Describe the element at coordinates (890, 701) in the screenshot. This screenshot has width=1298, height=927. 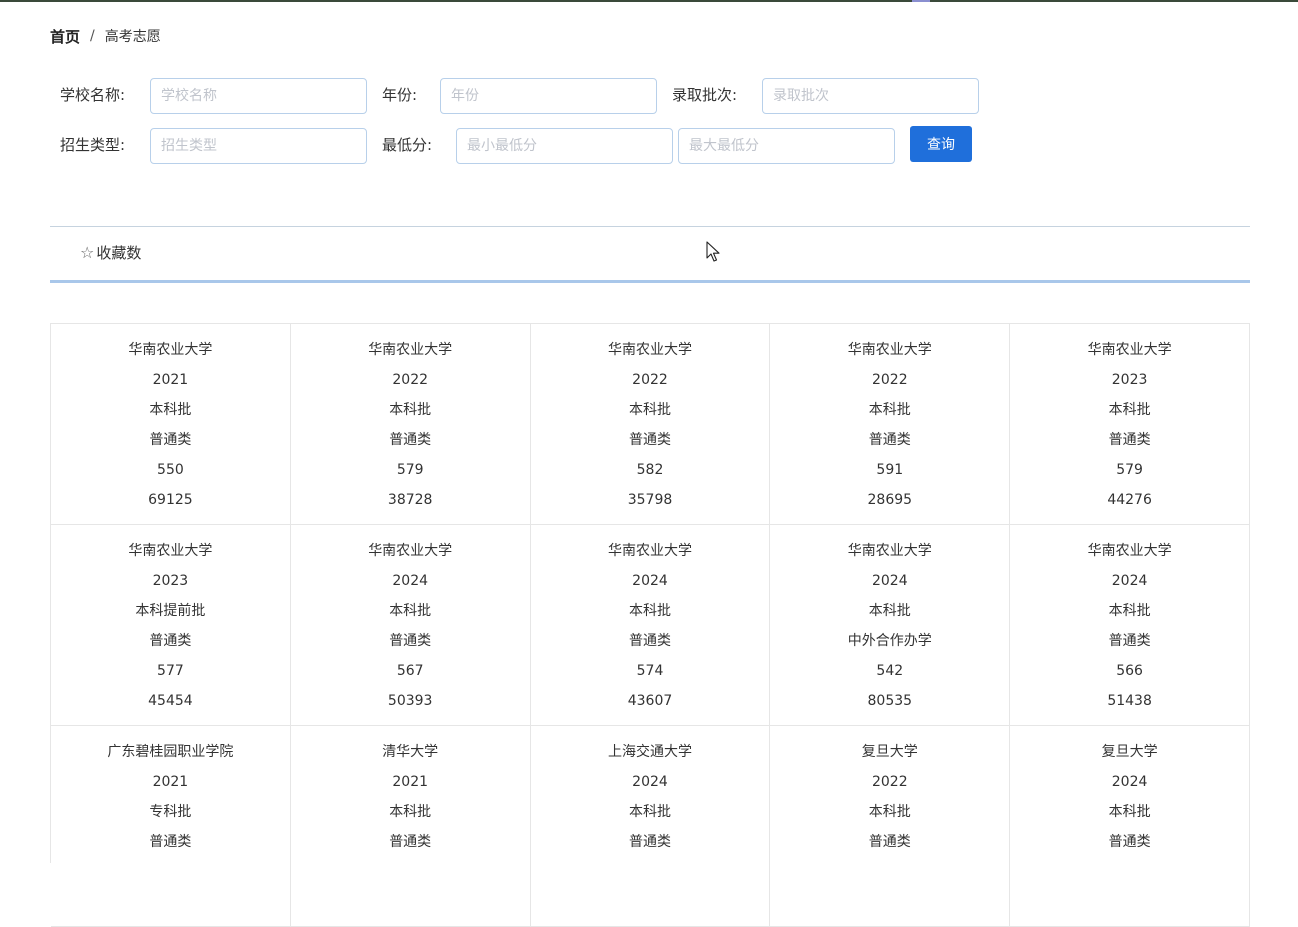
I see `card-min-rank: 80535` at that location.